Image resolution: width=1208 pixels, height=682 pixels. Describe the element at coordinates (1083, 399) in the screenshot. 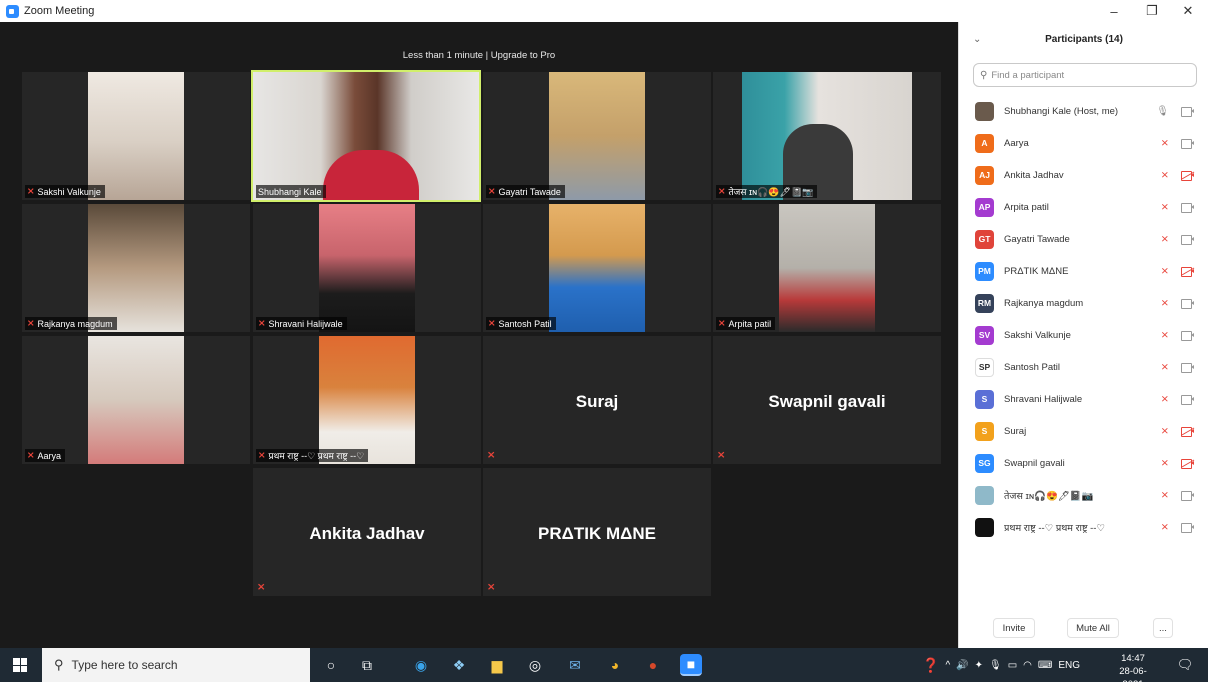

I see `participant-row: S Shravani Halijwale ⨯` at that location.